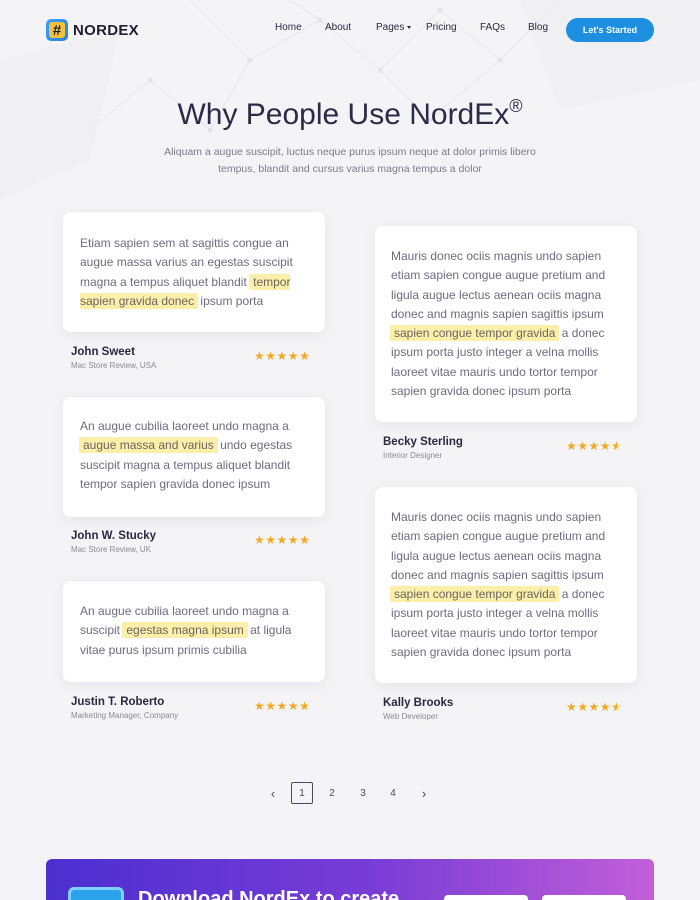 The image size is (700, 900). What do you see at coordinates (350, 793) in the screenshot?
I see `pagination: ‹ 1 2 3 4 ›` at bounding box center [350, 793].